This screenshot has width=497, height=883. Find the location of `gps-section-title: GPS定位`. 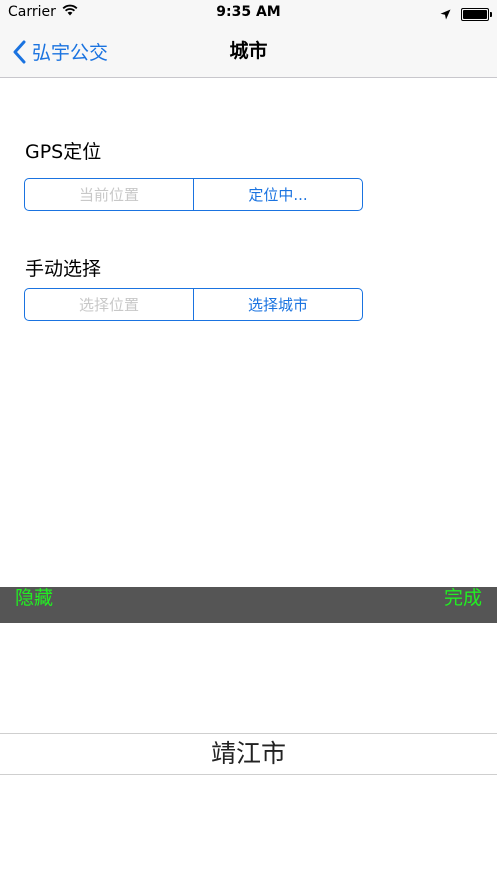

gps-section-title: GPS定位 is located at coordinates (63, 152).